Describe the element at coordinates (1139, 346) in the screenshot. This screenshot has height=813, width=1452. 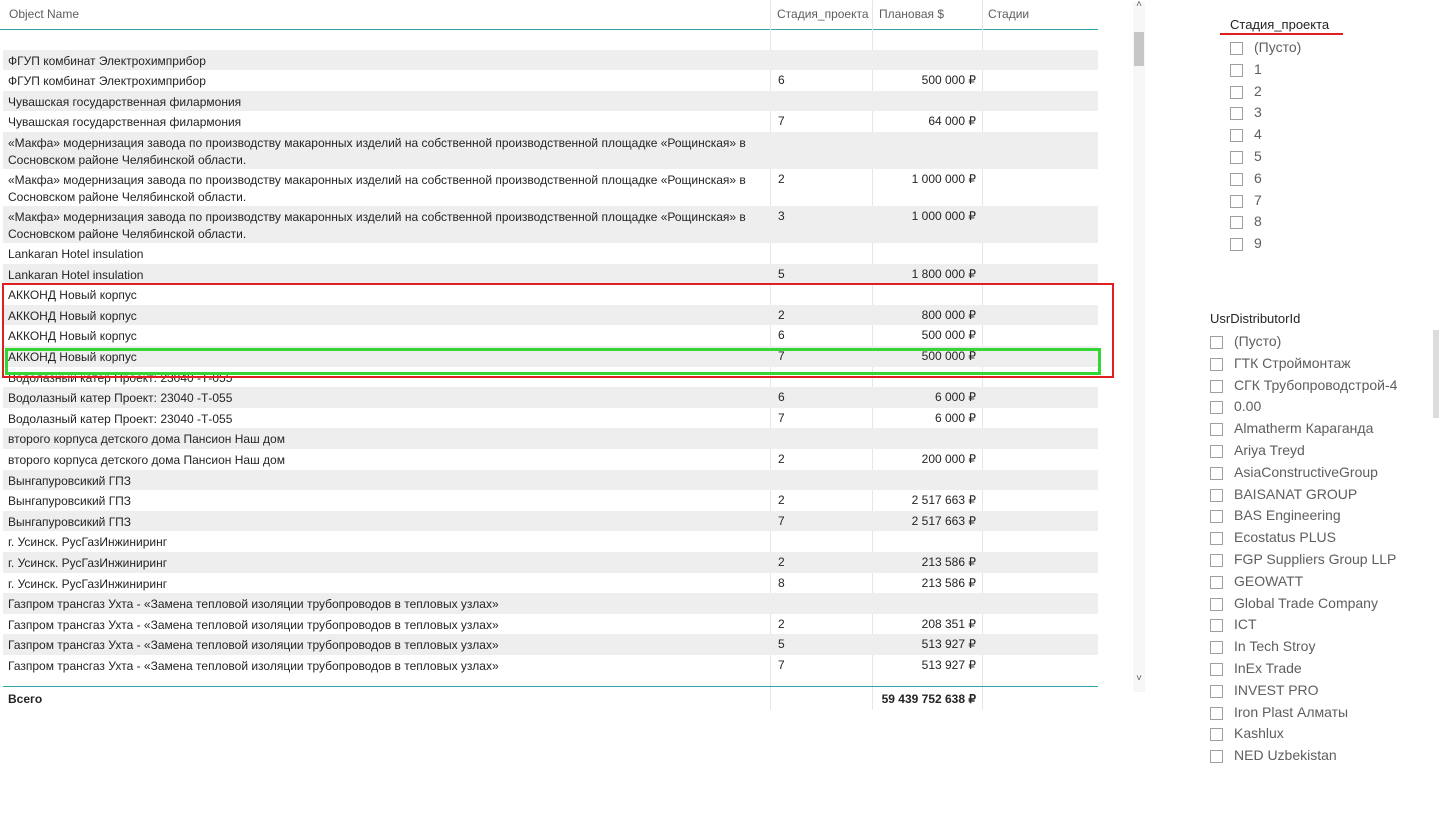
I see `table-scrollbar: ˄ ˅` at that location.